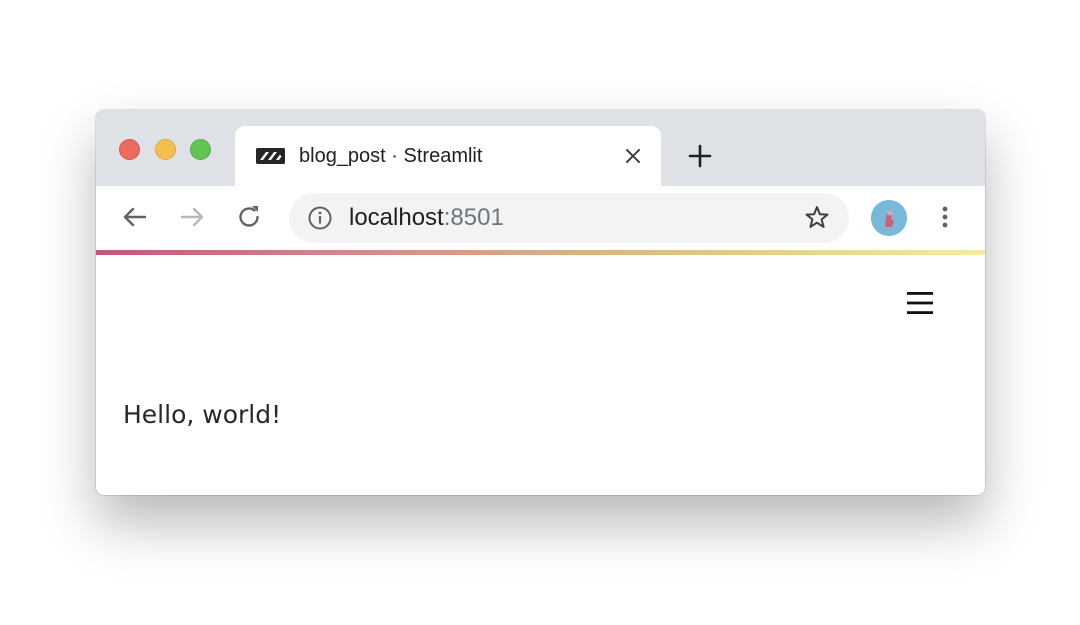  I want to click on window-close-button, so click(129, 149).